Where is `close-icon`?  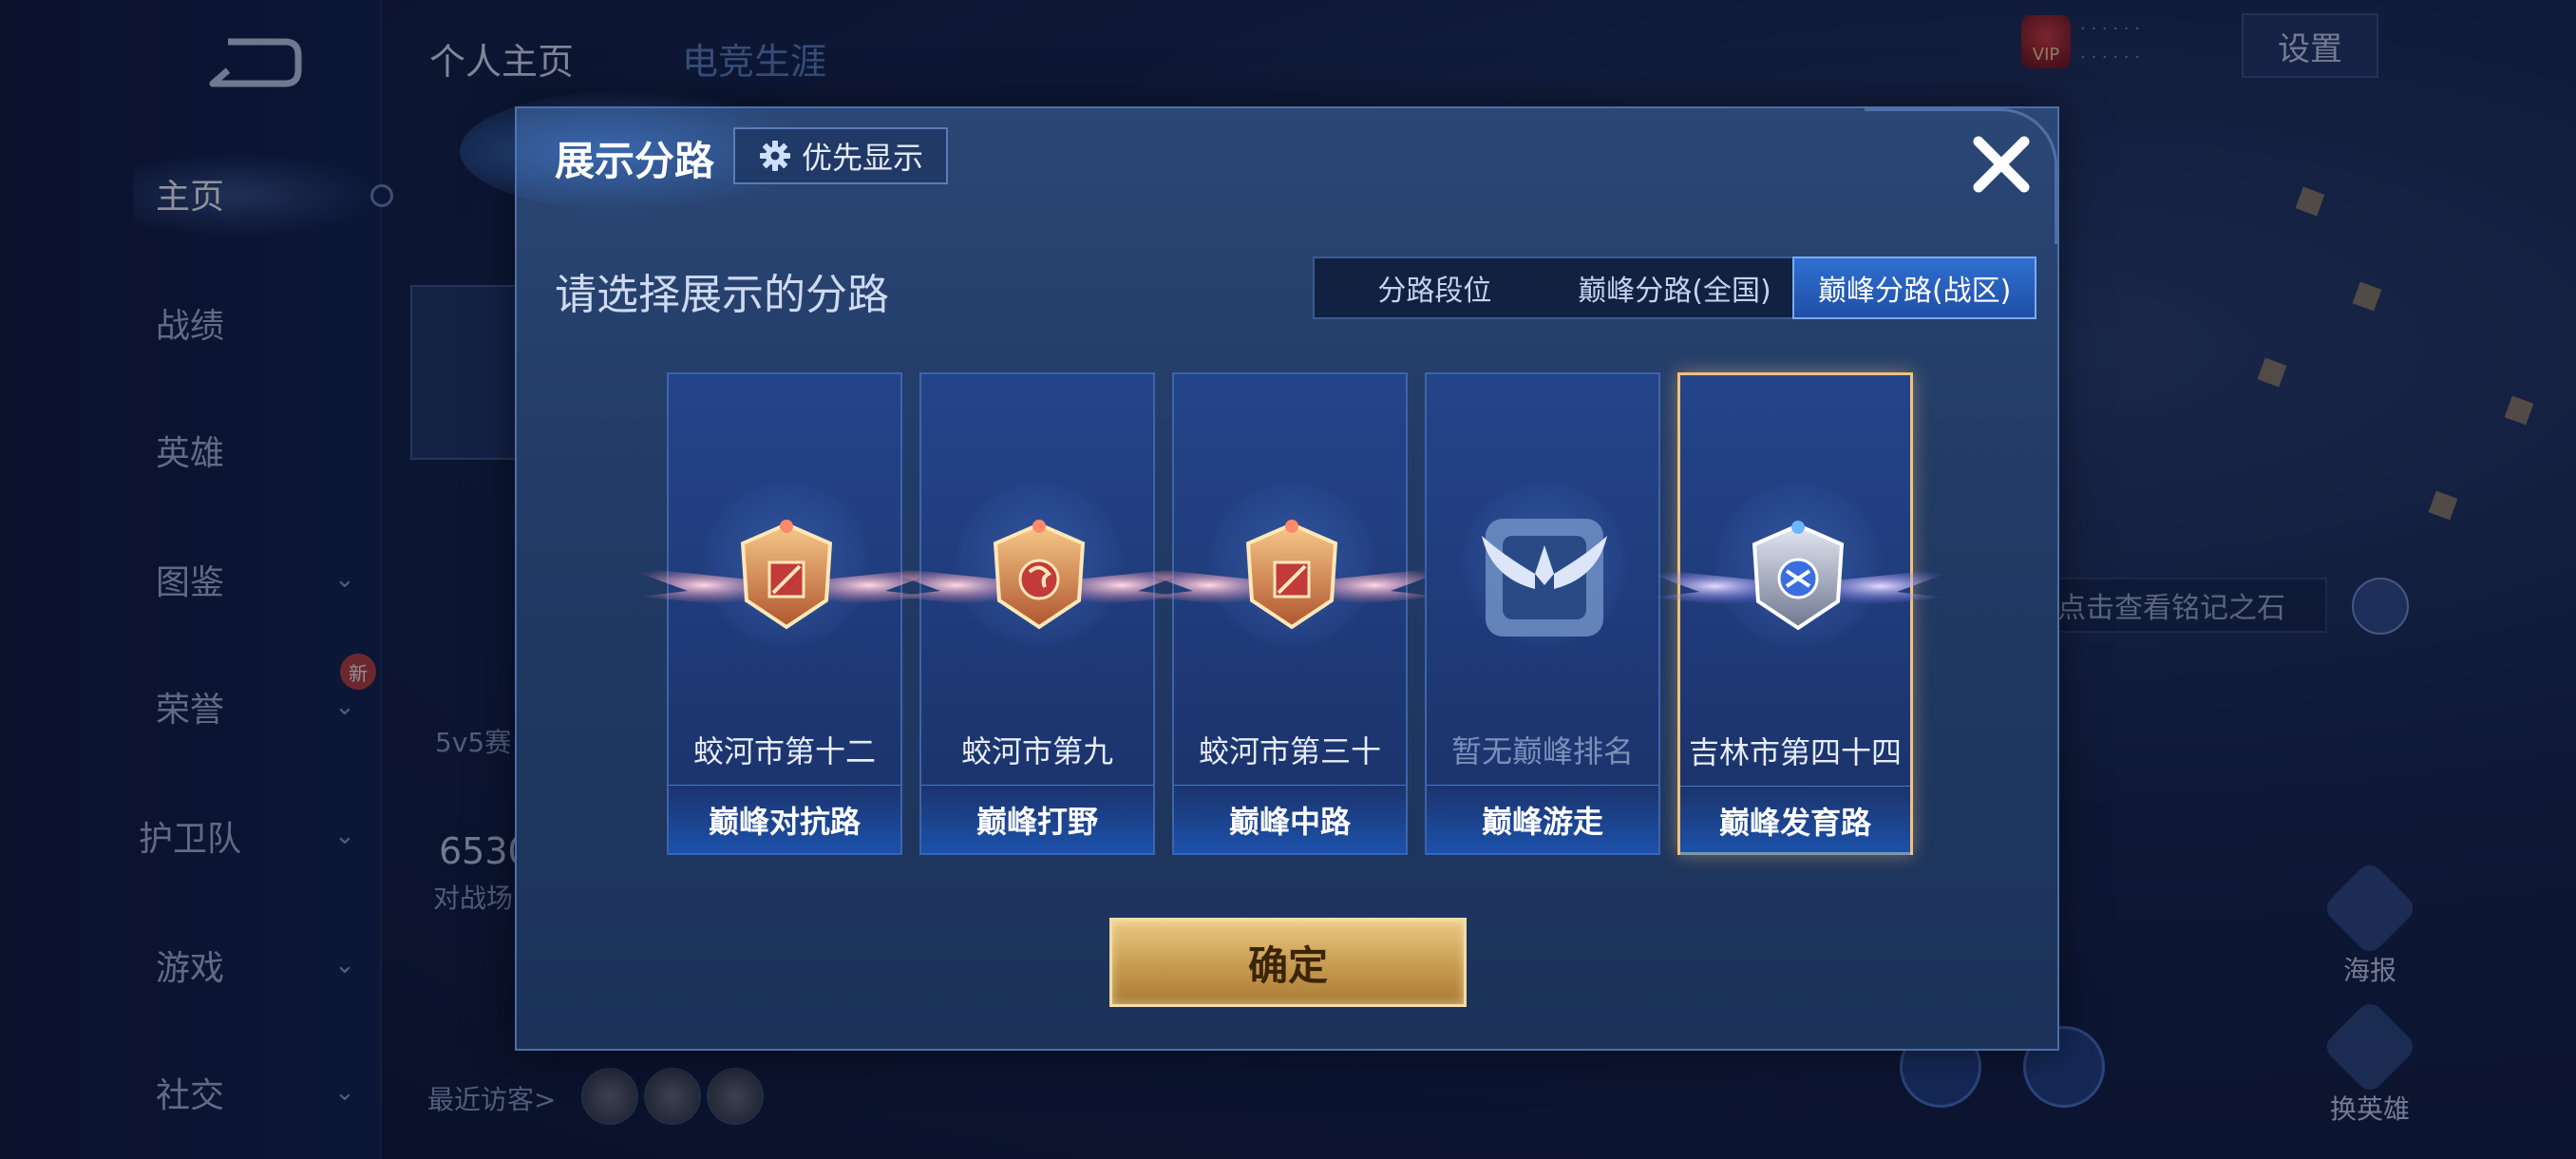 close-icon is located at coordinates (2002, 164).